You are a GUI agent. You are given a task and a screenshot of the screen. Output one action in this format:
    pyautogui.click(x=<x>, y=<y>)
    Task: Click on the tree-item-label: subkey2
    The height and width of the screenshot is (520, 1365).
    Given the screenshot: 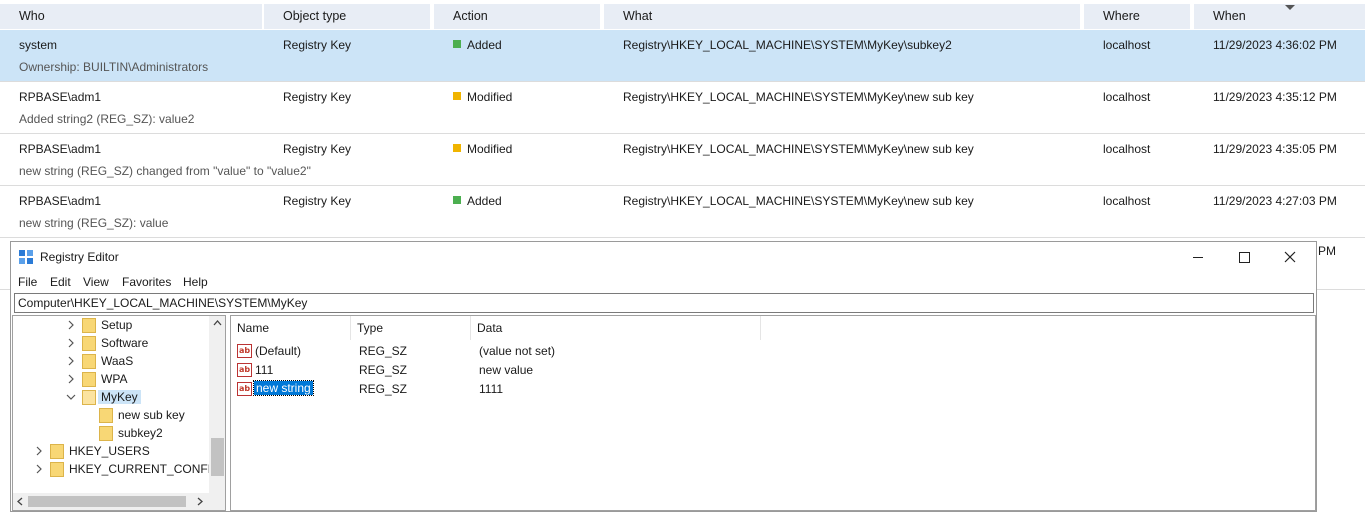 What is the action you would take?
    pyautogui.click(x=140, y=433)
    